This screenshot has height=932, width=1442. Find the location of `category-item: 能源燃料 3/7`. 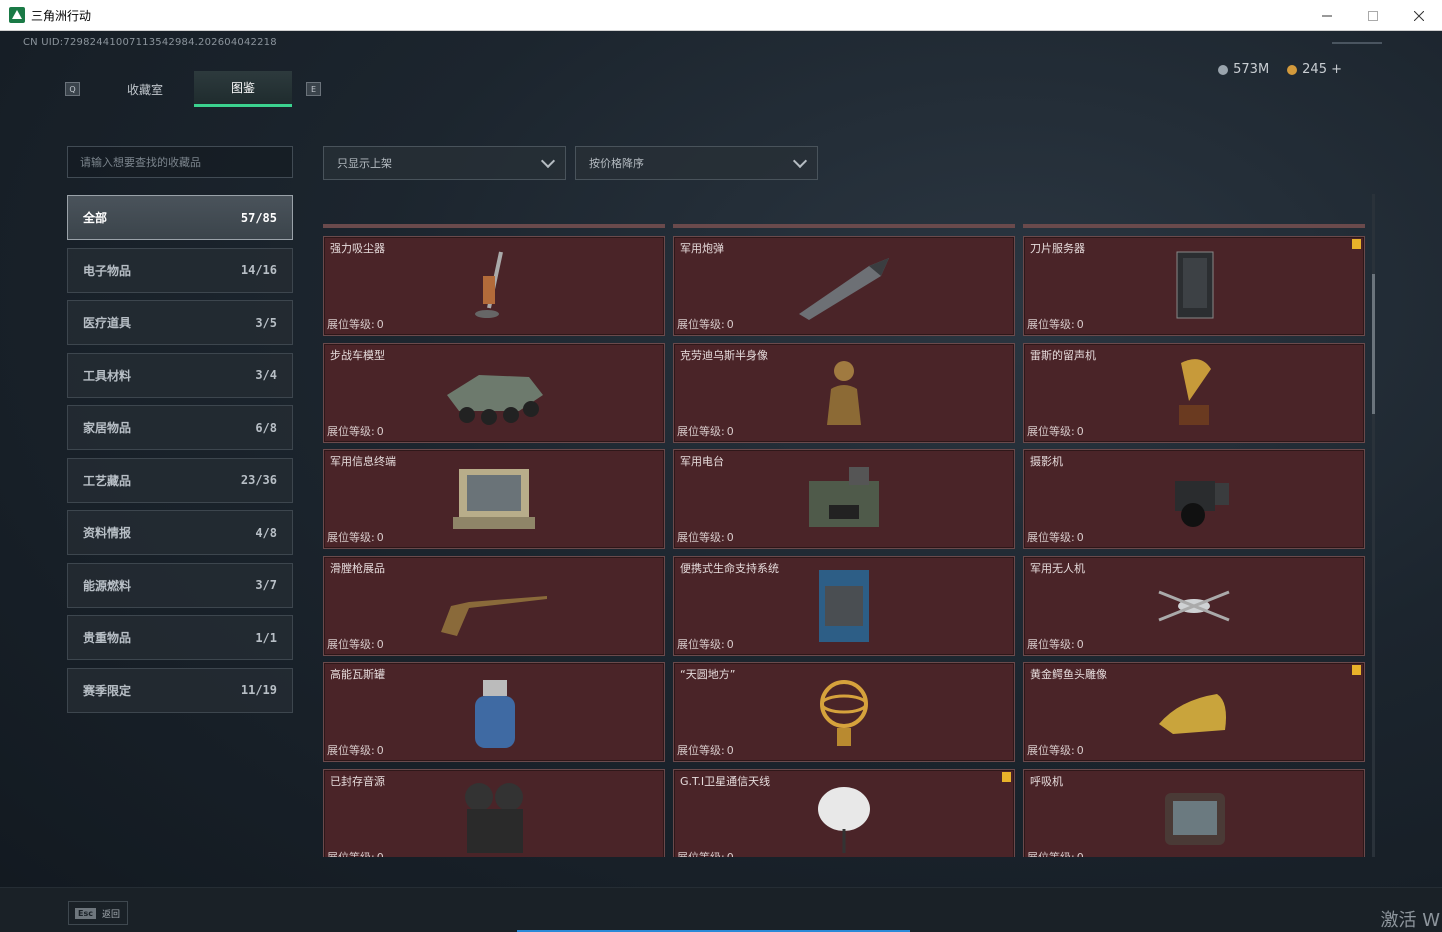

category-item: 能源燃料 3/7 is located at coordinates (180, 585).